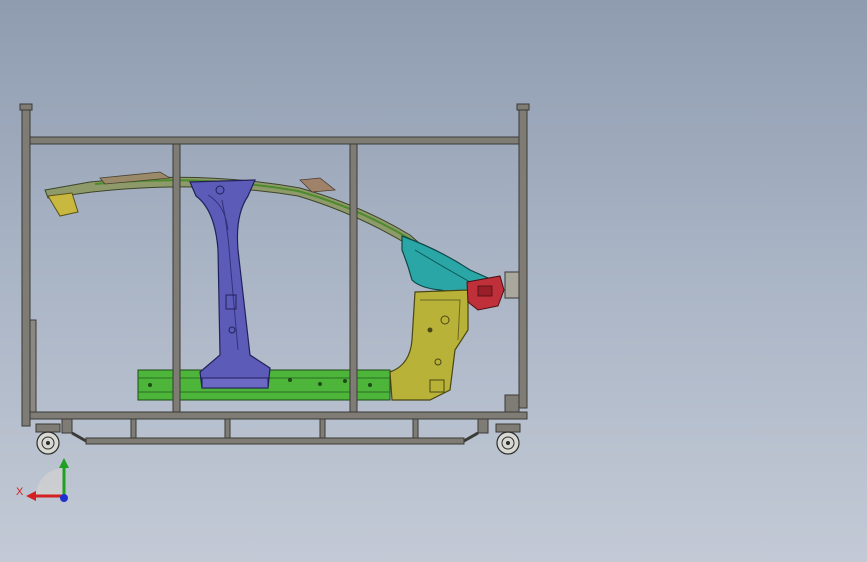 The height and width of the screenshot is (562, 867). I want to click on triad-y-arrow, so click(64, 463).